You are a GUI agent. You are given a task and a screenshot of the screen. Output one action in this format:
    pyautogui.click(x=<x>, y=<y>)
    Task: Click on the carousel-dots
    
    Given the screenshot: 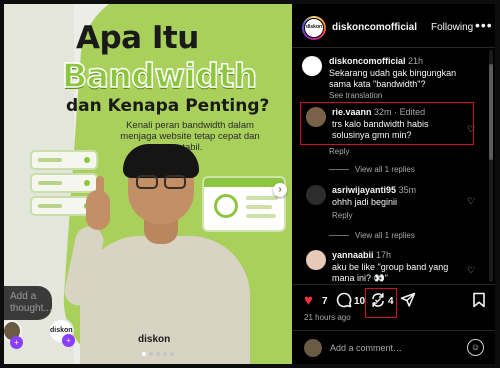 What is the action you would take?
    pyautogui.click(x=158, y=354)
    